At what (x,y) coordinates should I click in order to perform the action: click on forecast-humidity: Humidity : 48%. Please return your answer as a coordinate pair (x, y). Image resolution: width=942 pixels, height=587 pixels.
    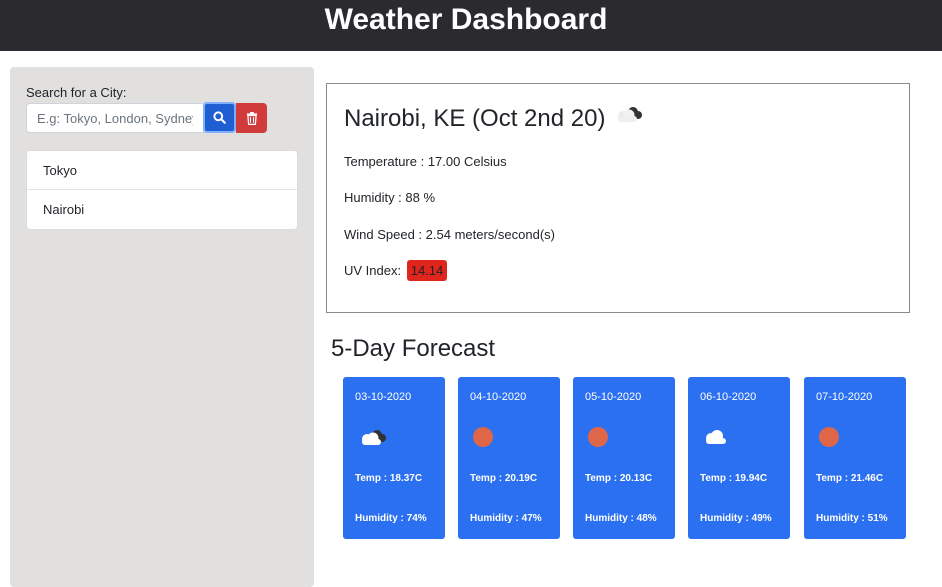
    Looking at the image, I should click on (621, 518).